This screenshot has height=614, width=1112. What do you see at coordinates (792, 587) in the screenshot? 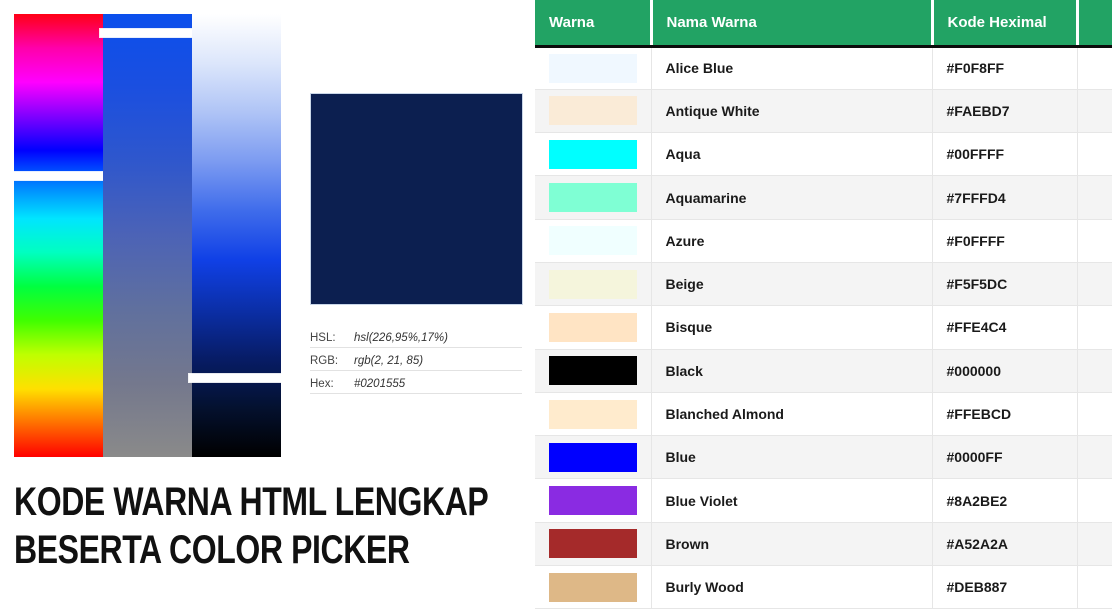
I see `cell-color-name: Burly Wood` at bounding box center [792, 587].